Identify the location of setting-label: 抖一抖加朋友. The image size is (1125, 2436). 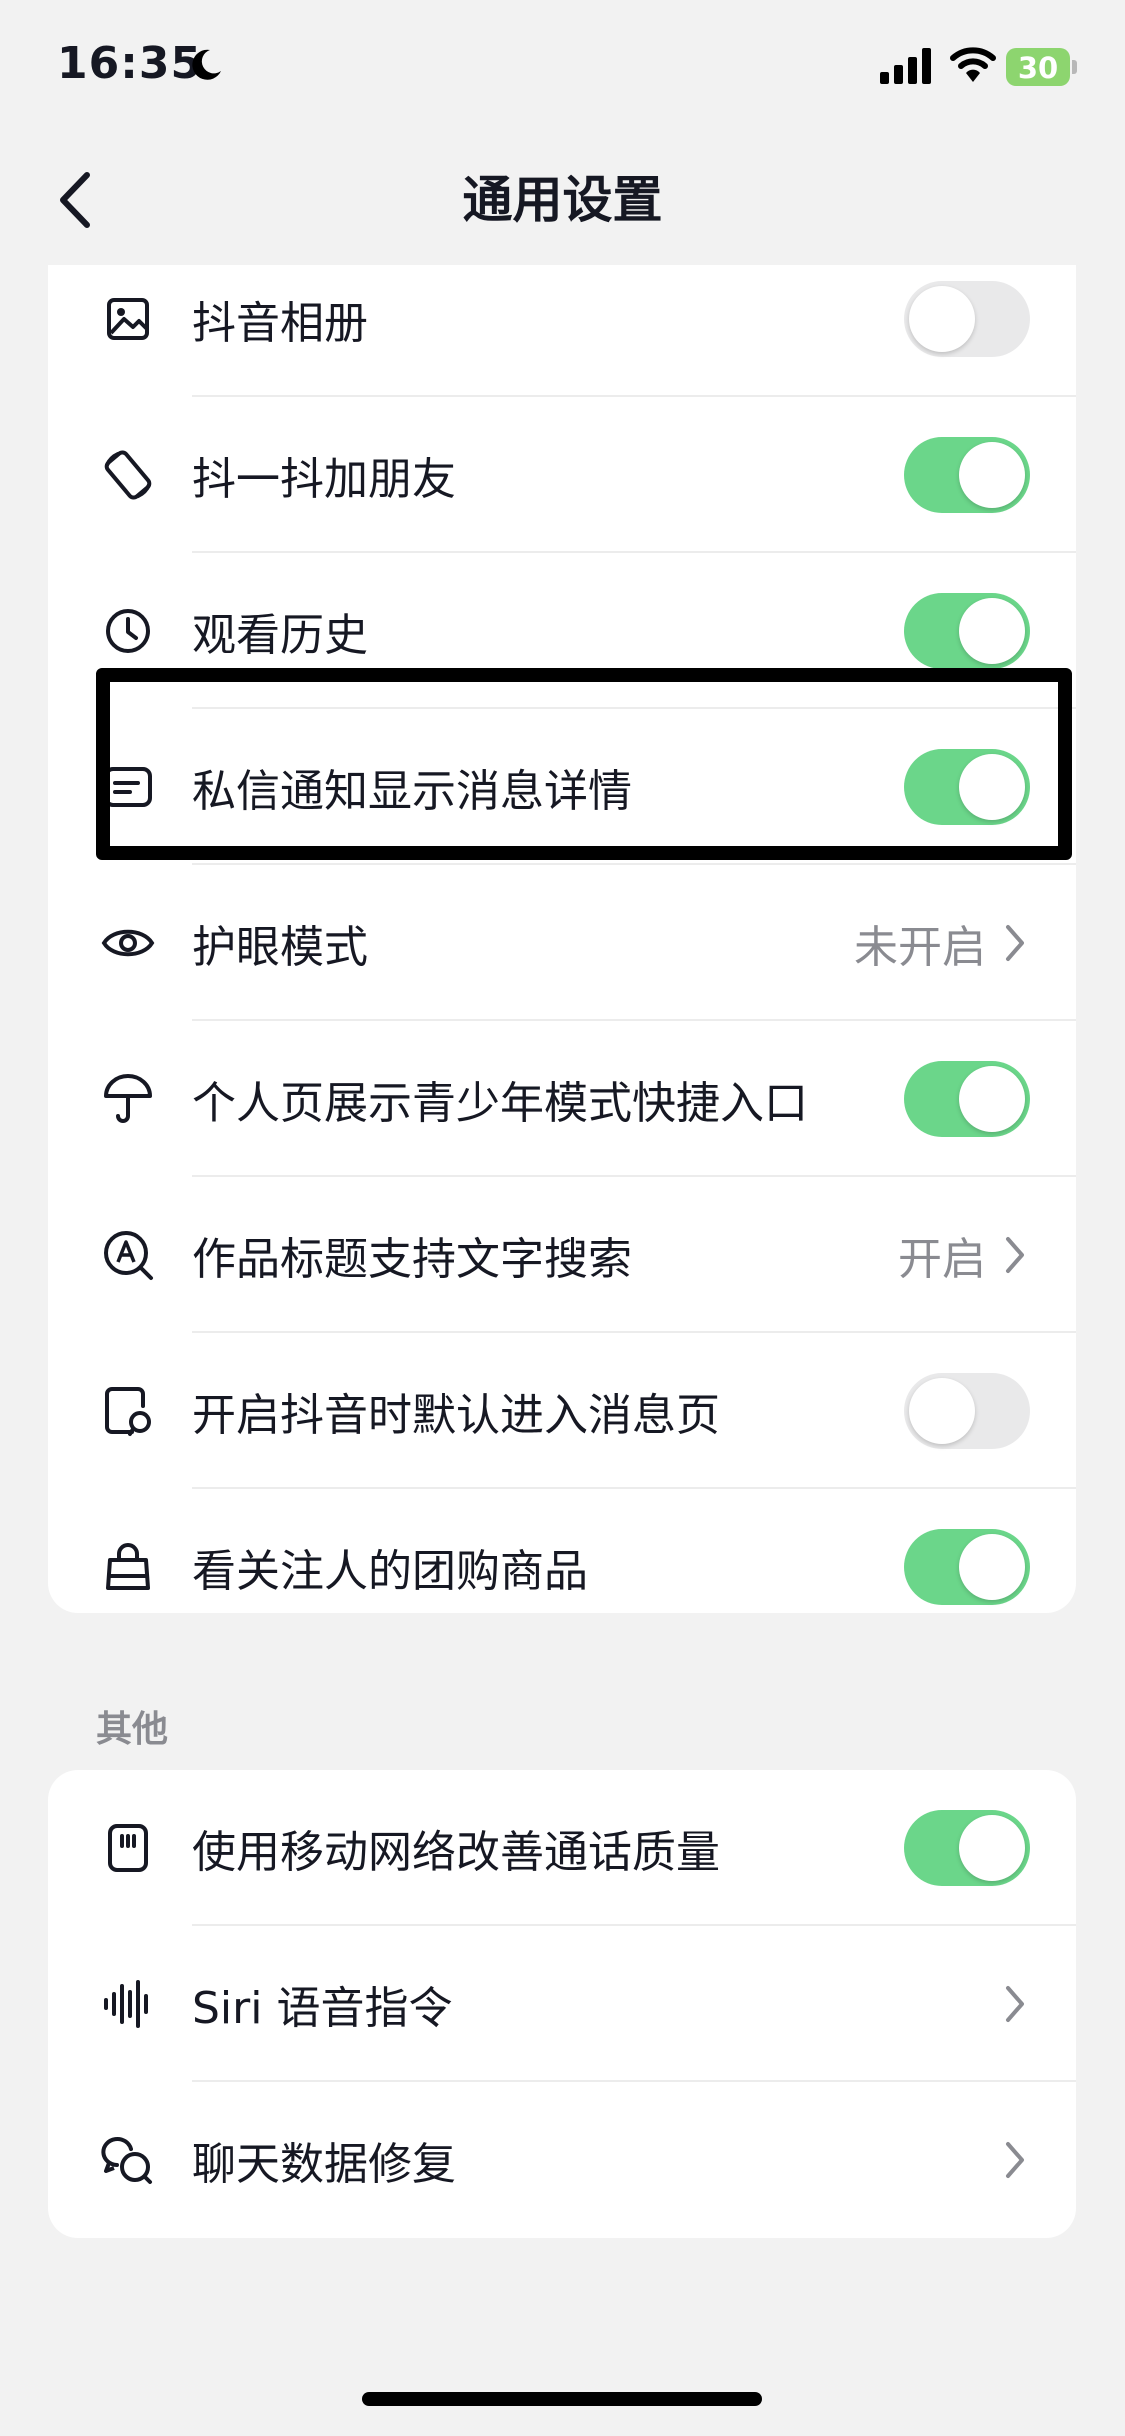
(324, 479).